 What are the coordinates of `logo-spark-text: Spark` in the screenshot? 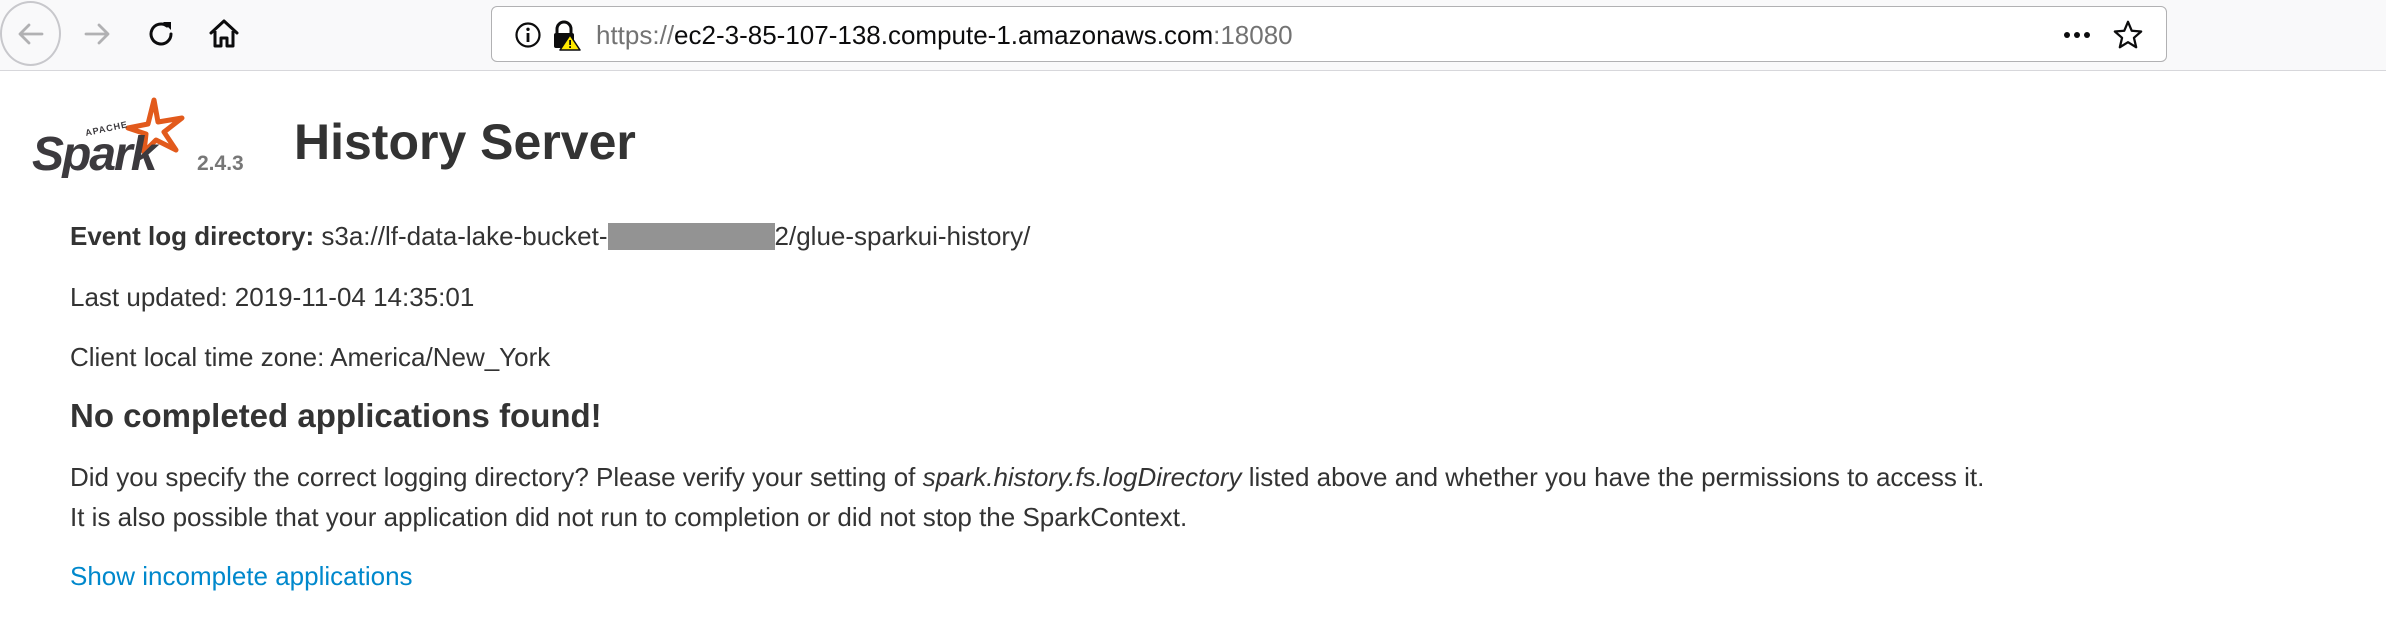 It's located at (96, 153).